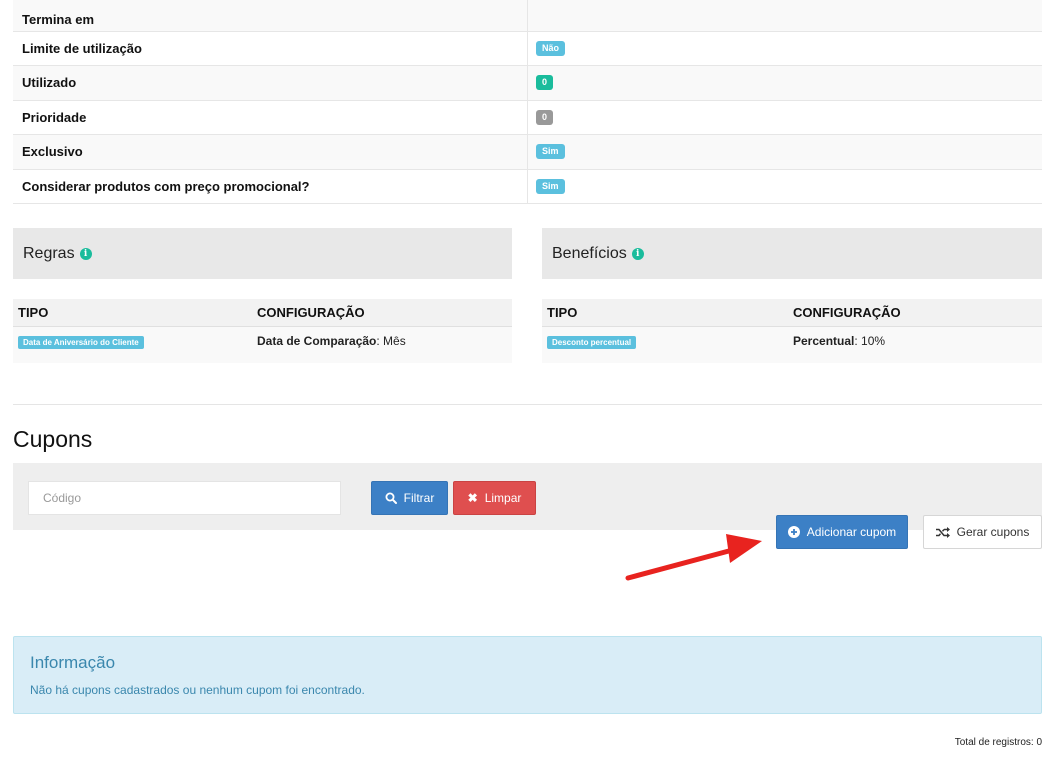 The height and width of the screenshot is (759, 1057). I want to click on close-icon: ✖, so click(472, 498).